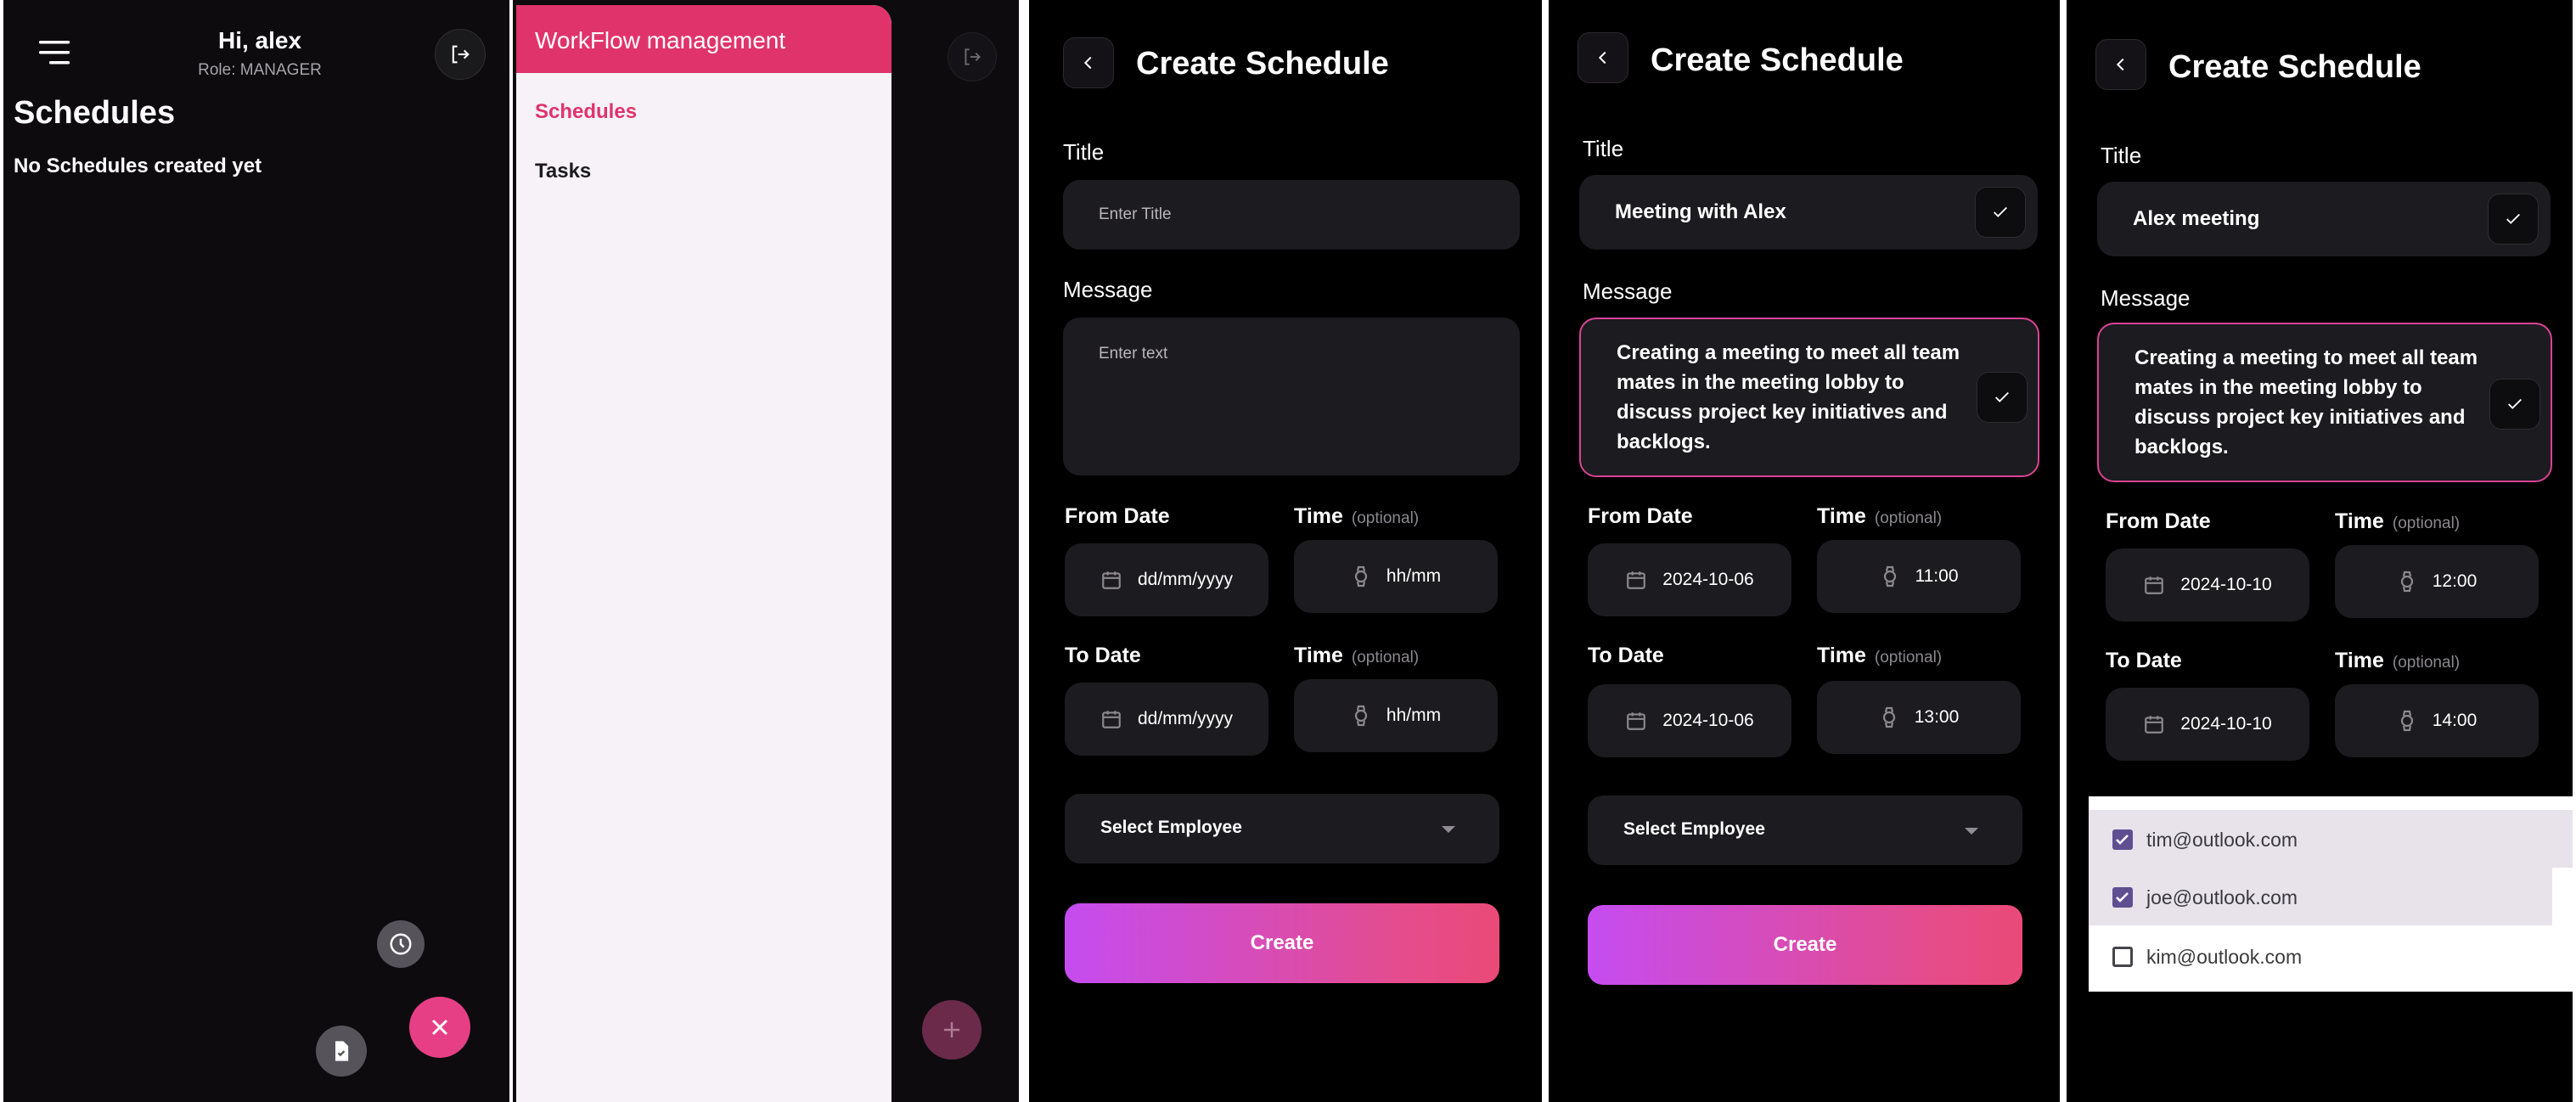 This screenshot has height=1102, width=2576. I want to click on check-icon, so click(2515, 403).